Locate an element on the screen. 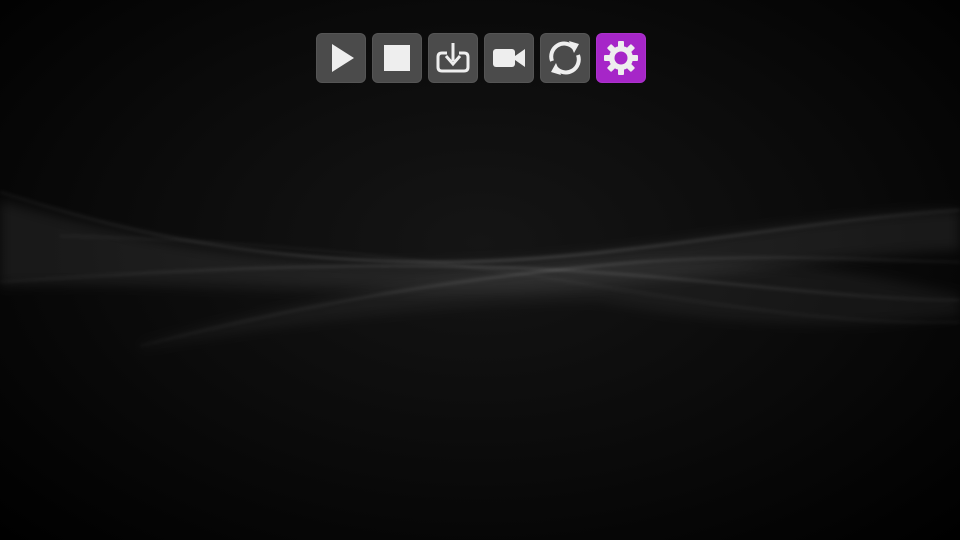 This screenshot has width=960, height=540. play-icon is located at coordinates (343, 58).